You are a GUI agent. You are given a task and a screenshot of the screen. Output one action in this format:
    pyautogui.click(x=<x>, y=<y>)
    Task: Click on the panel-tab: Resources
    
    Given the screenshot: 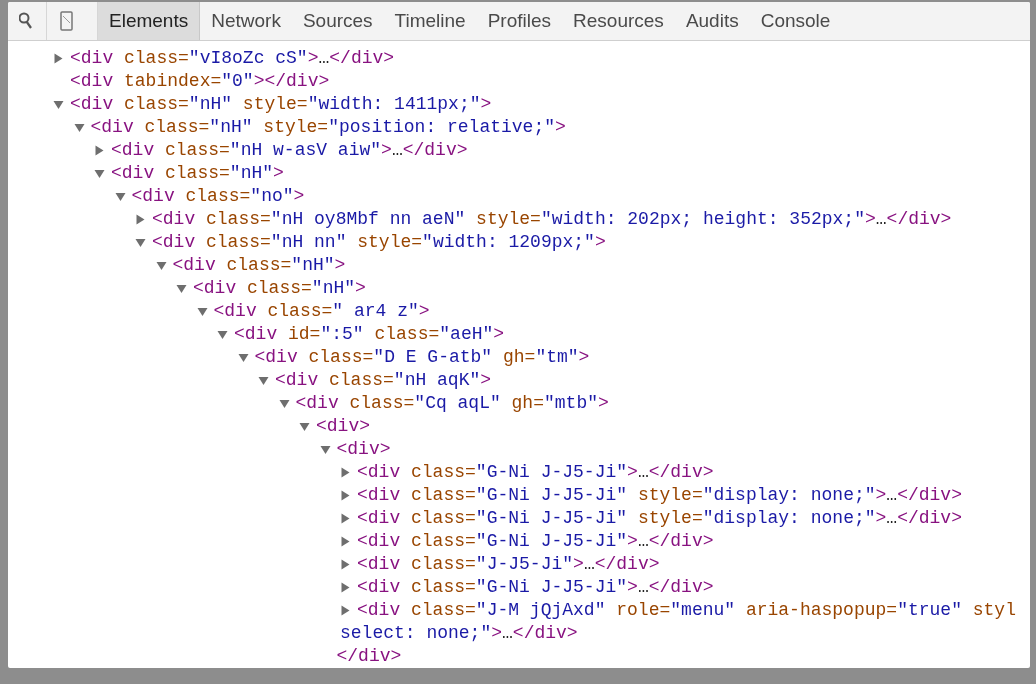 What is the action you would take?
    pyautogui.click(x=618, y=21)
    